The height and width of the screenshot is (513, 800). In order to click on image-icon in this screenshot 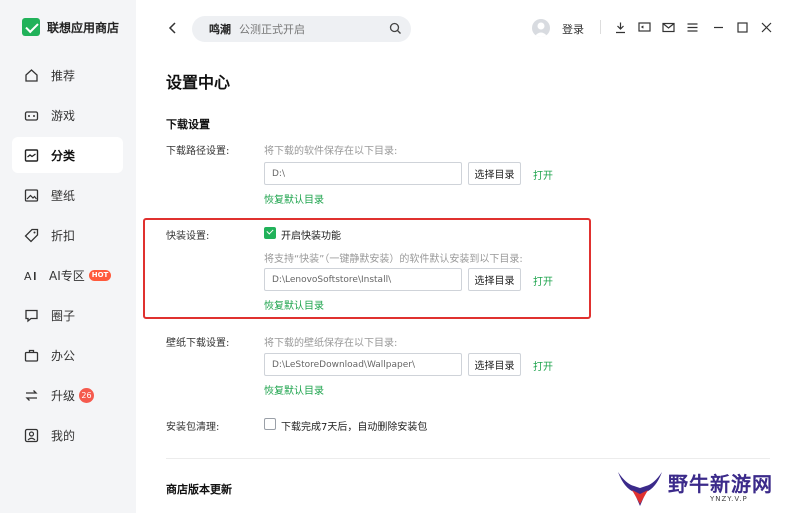, I will do `click(31, 195)`.